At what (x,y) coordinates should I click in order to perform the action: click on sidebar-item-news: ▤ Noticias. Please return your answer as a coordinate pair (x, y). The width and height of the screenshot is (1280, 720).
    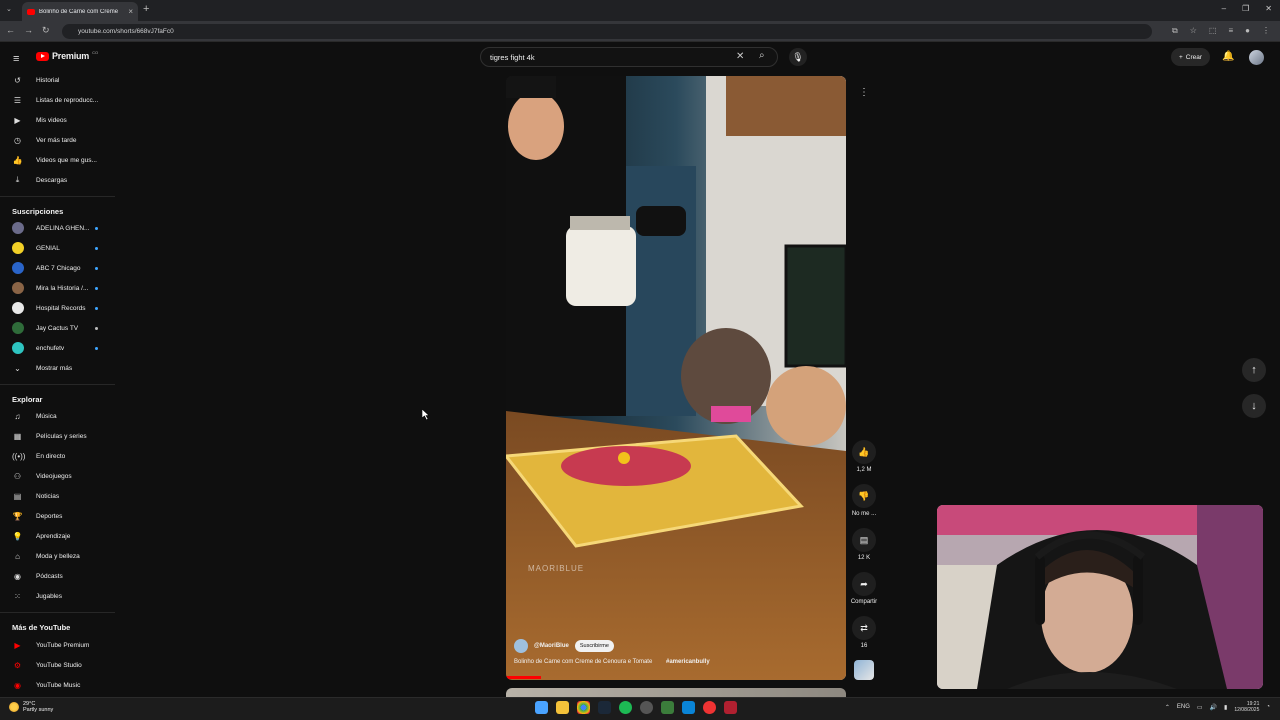
    Looking at the image, I should click on (57, 496).